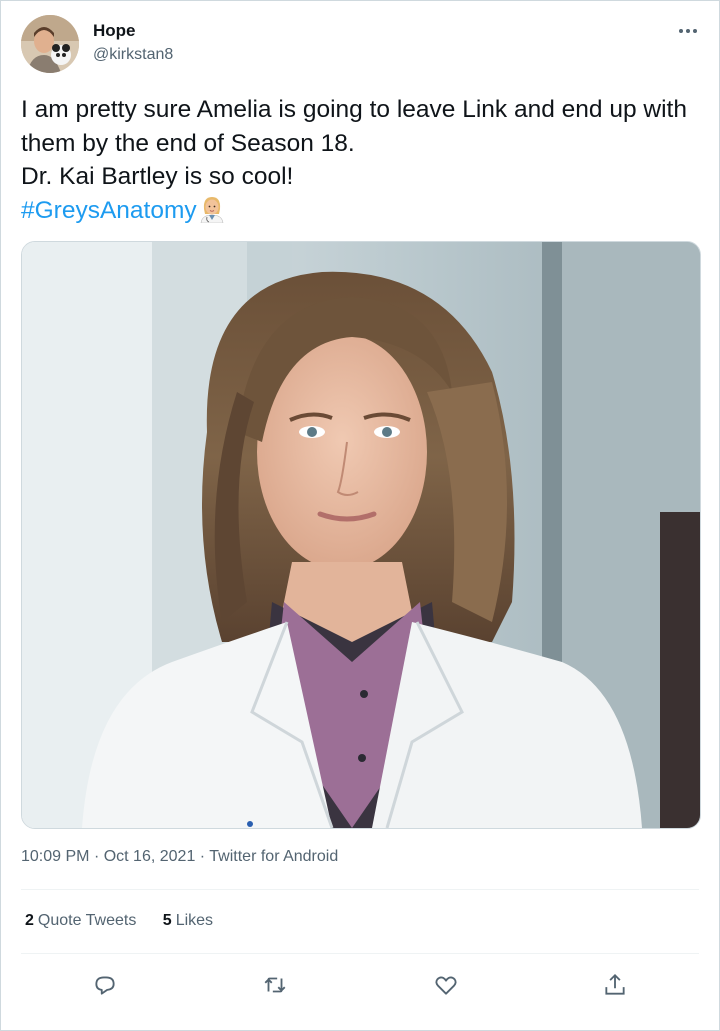 This screenshot has width=720, height=1031. I want to click on tweet-stats: 2 Quote Tweets 5 Likes, so click(130, 921).